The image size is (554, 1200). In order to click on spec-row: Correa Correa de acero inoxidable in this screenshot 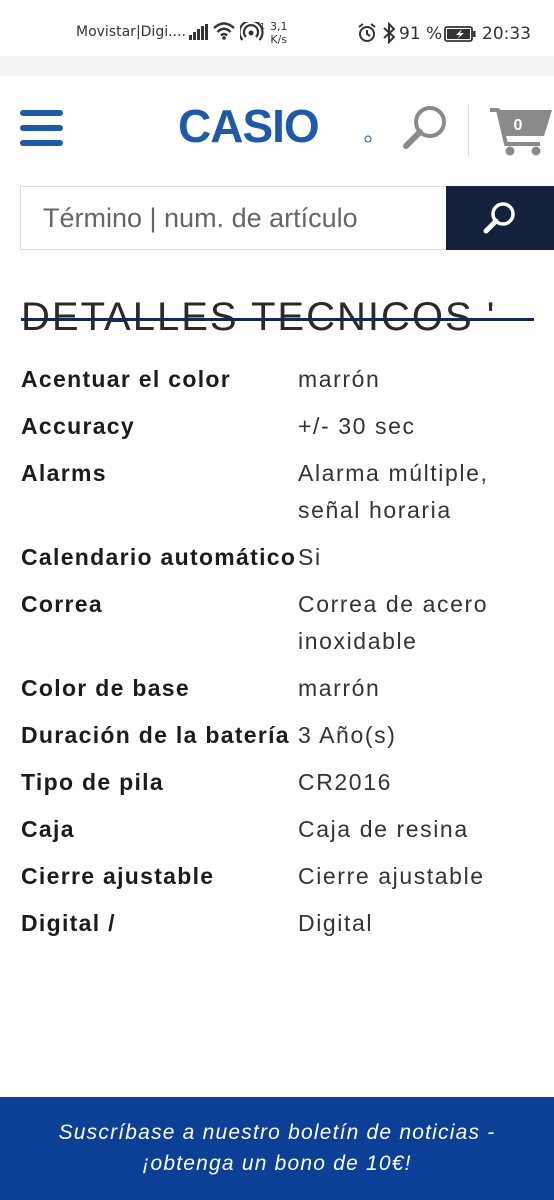, I will do `click(277, 623)`.